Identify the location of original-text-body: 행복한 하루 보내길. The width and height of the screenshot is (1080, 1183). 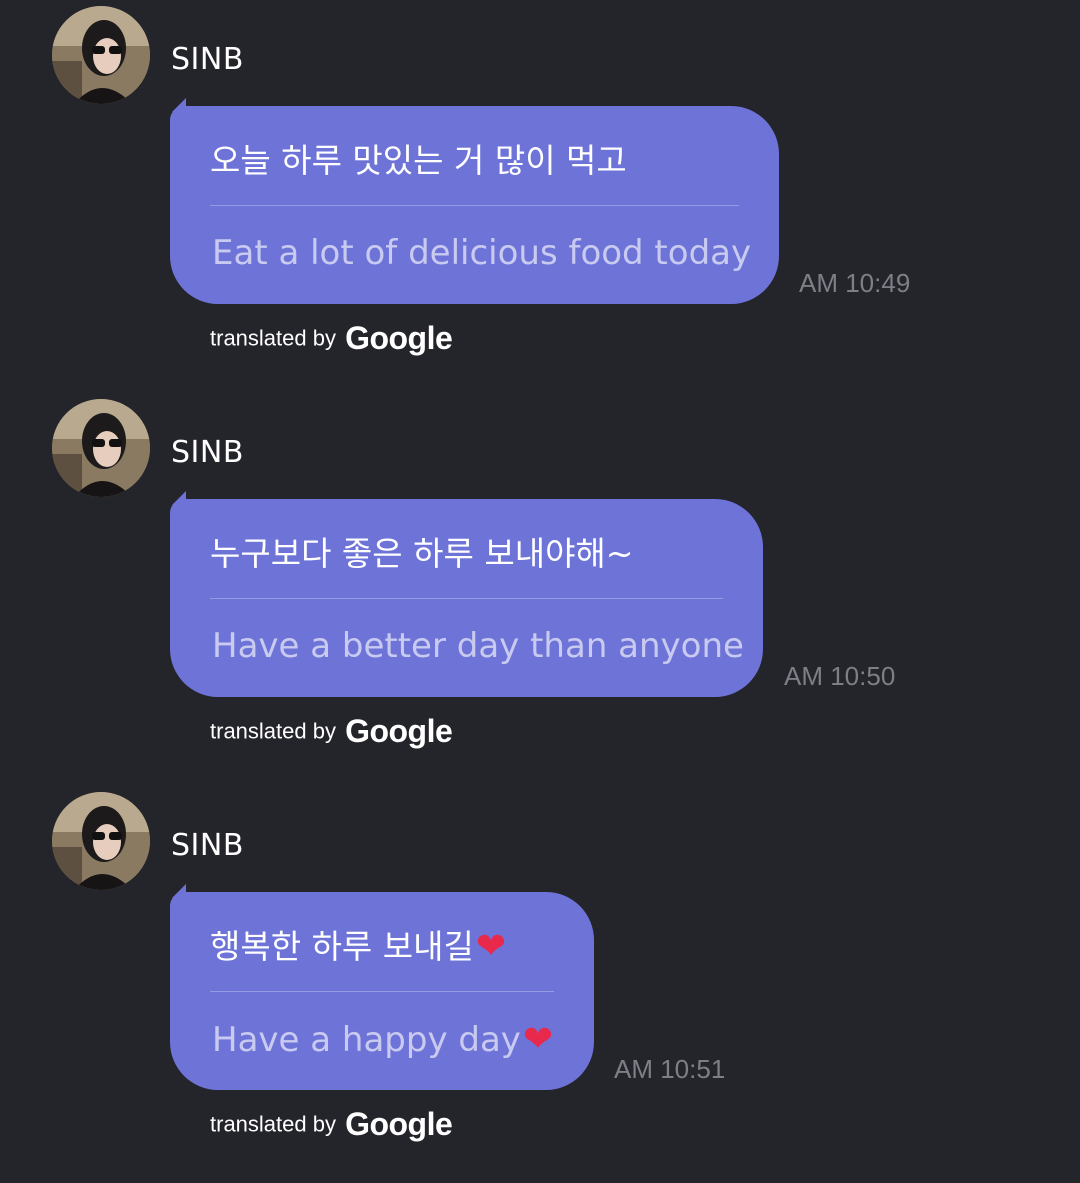
(342, 946).